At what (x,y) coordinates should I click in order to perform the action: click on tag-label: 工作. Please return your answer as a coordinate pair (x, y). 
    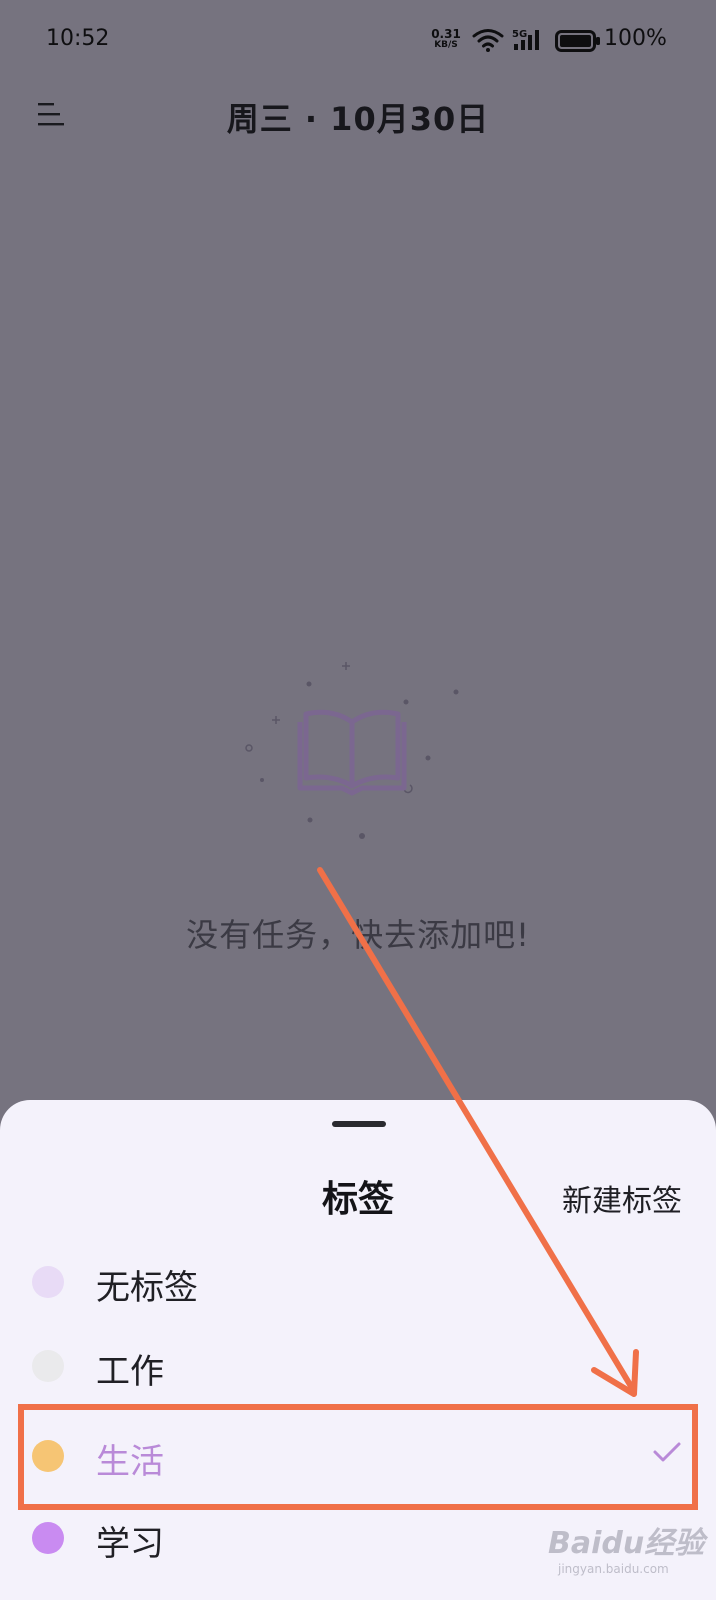
    Looking at the image, I should click on (130, 1372).